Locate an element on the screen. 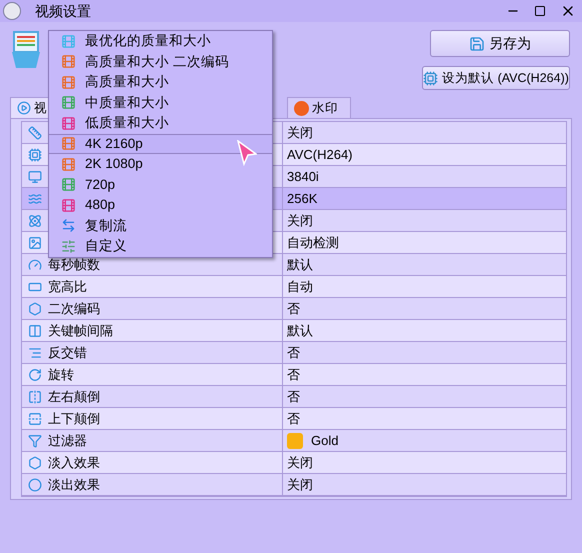  badge-icon is located at coordinates (301, 108).